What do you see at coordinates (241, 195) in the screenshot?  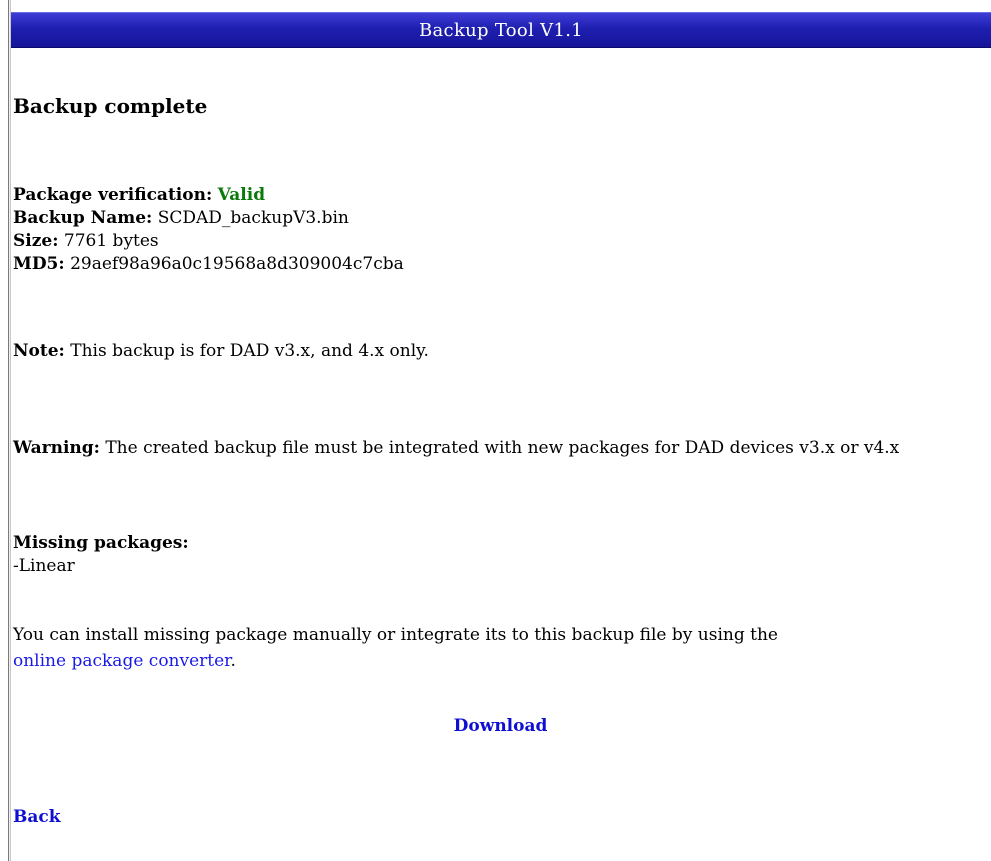 I see `verification-status: Valid` at bounding box center [241, 195].